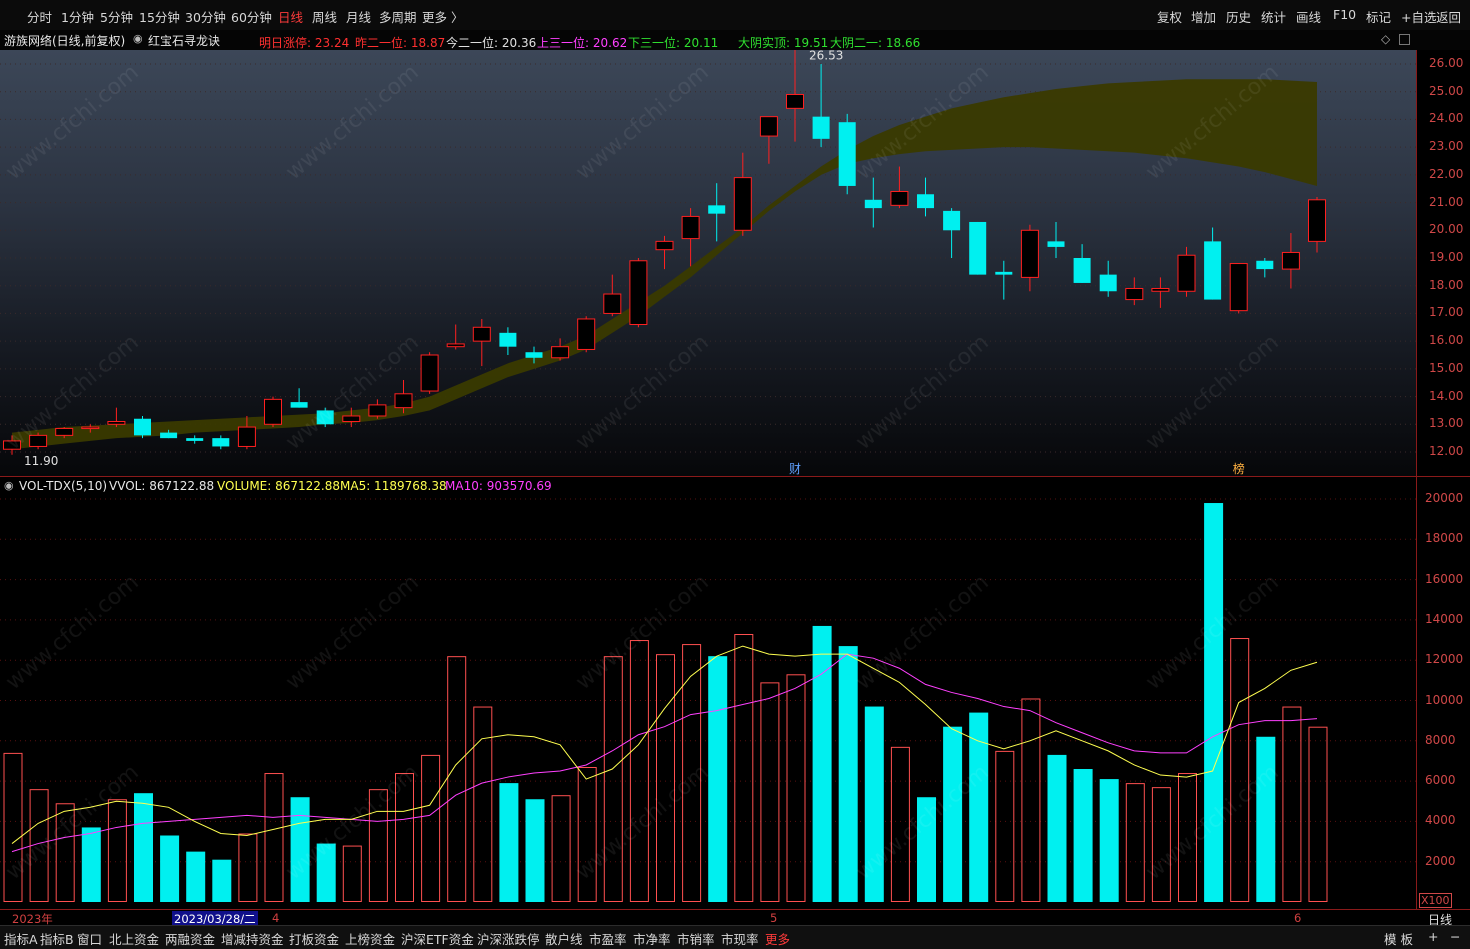 The height and width of the screenshot is (949, 1470). Describe the element at coordinates (1440, 780) in the screenshot. I see `volume-tick-label: 6000` at that location.